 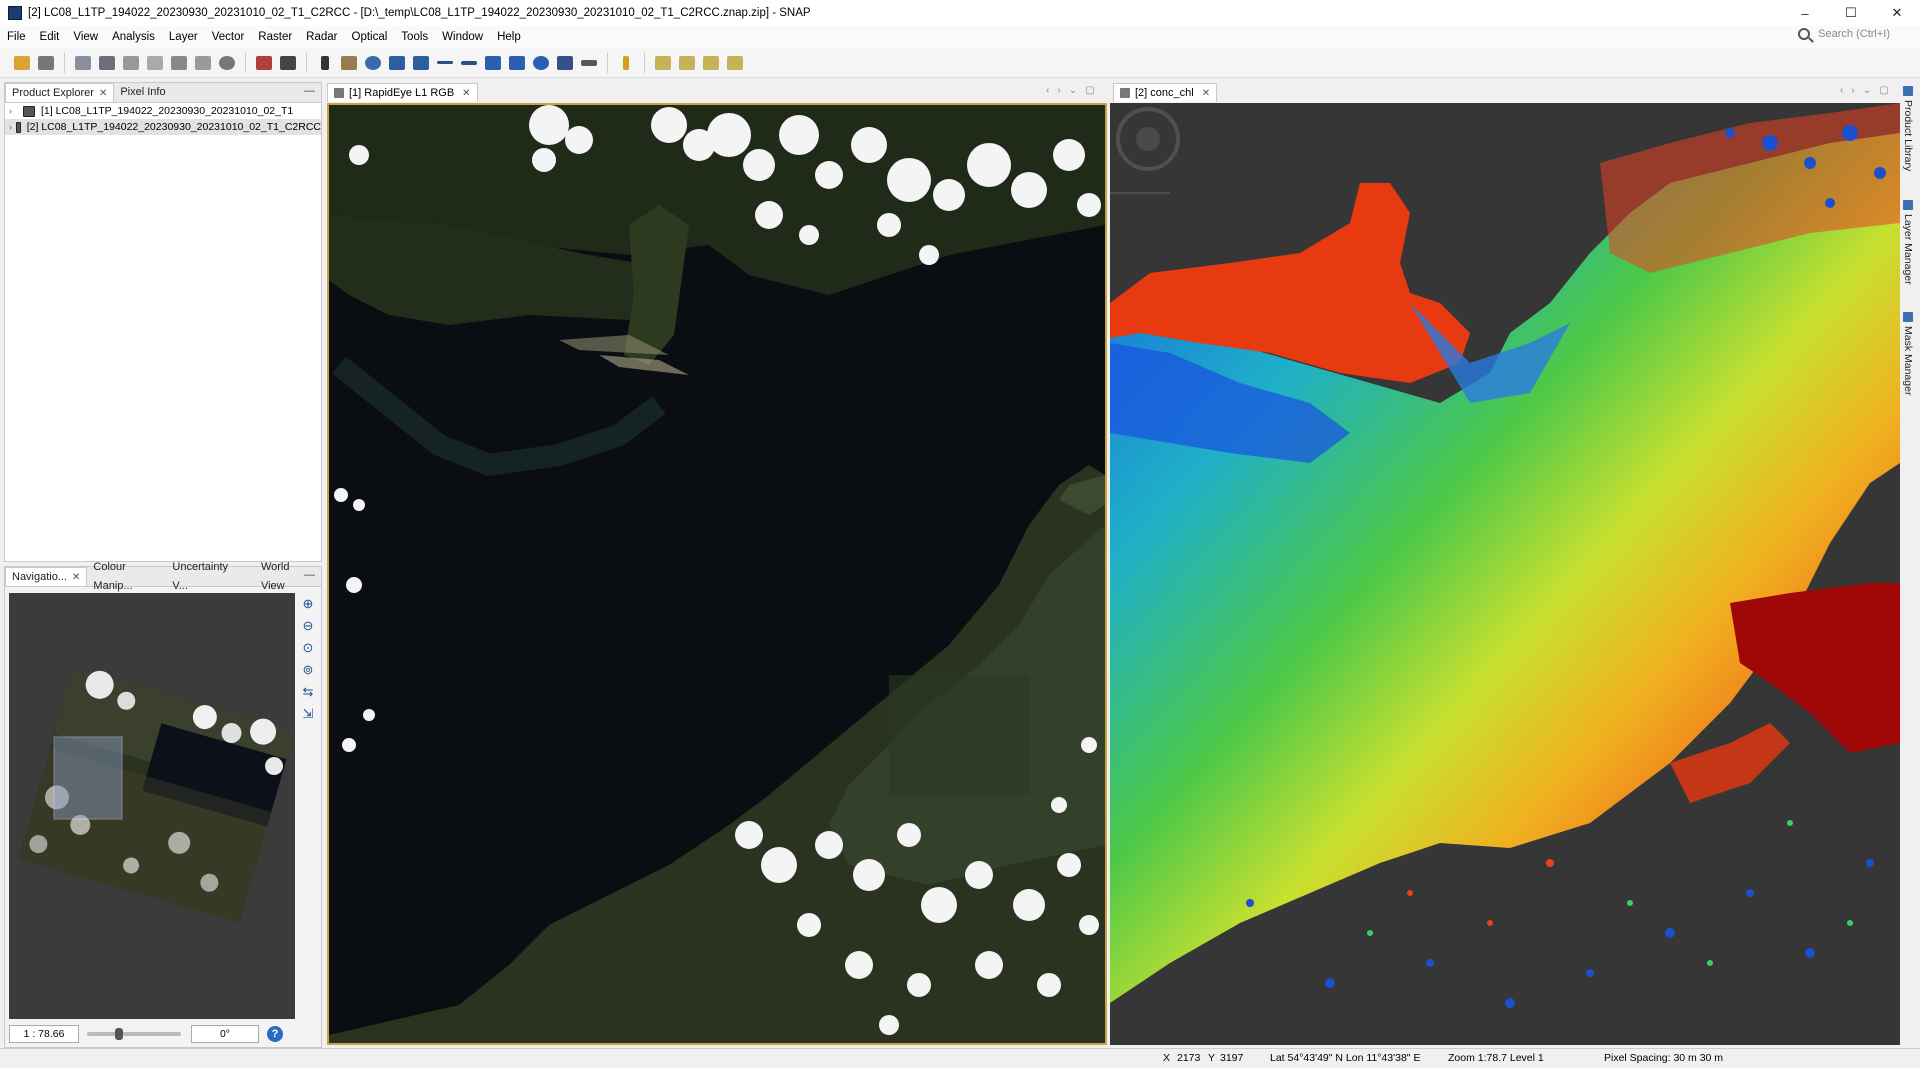 I want to click on overlay-icon, so click(x=227, y=63).